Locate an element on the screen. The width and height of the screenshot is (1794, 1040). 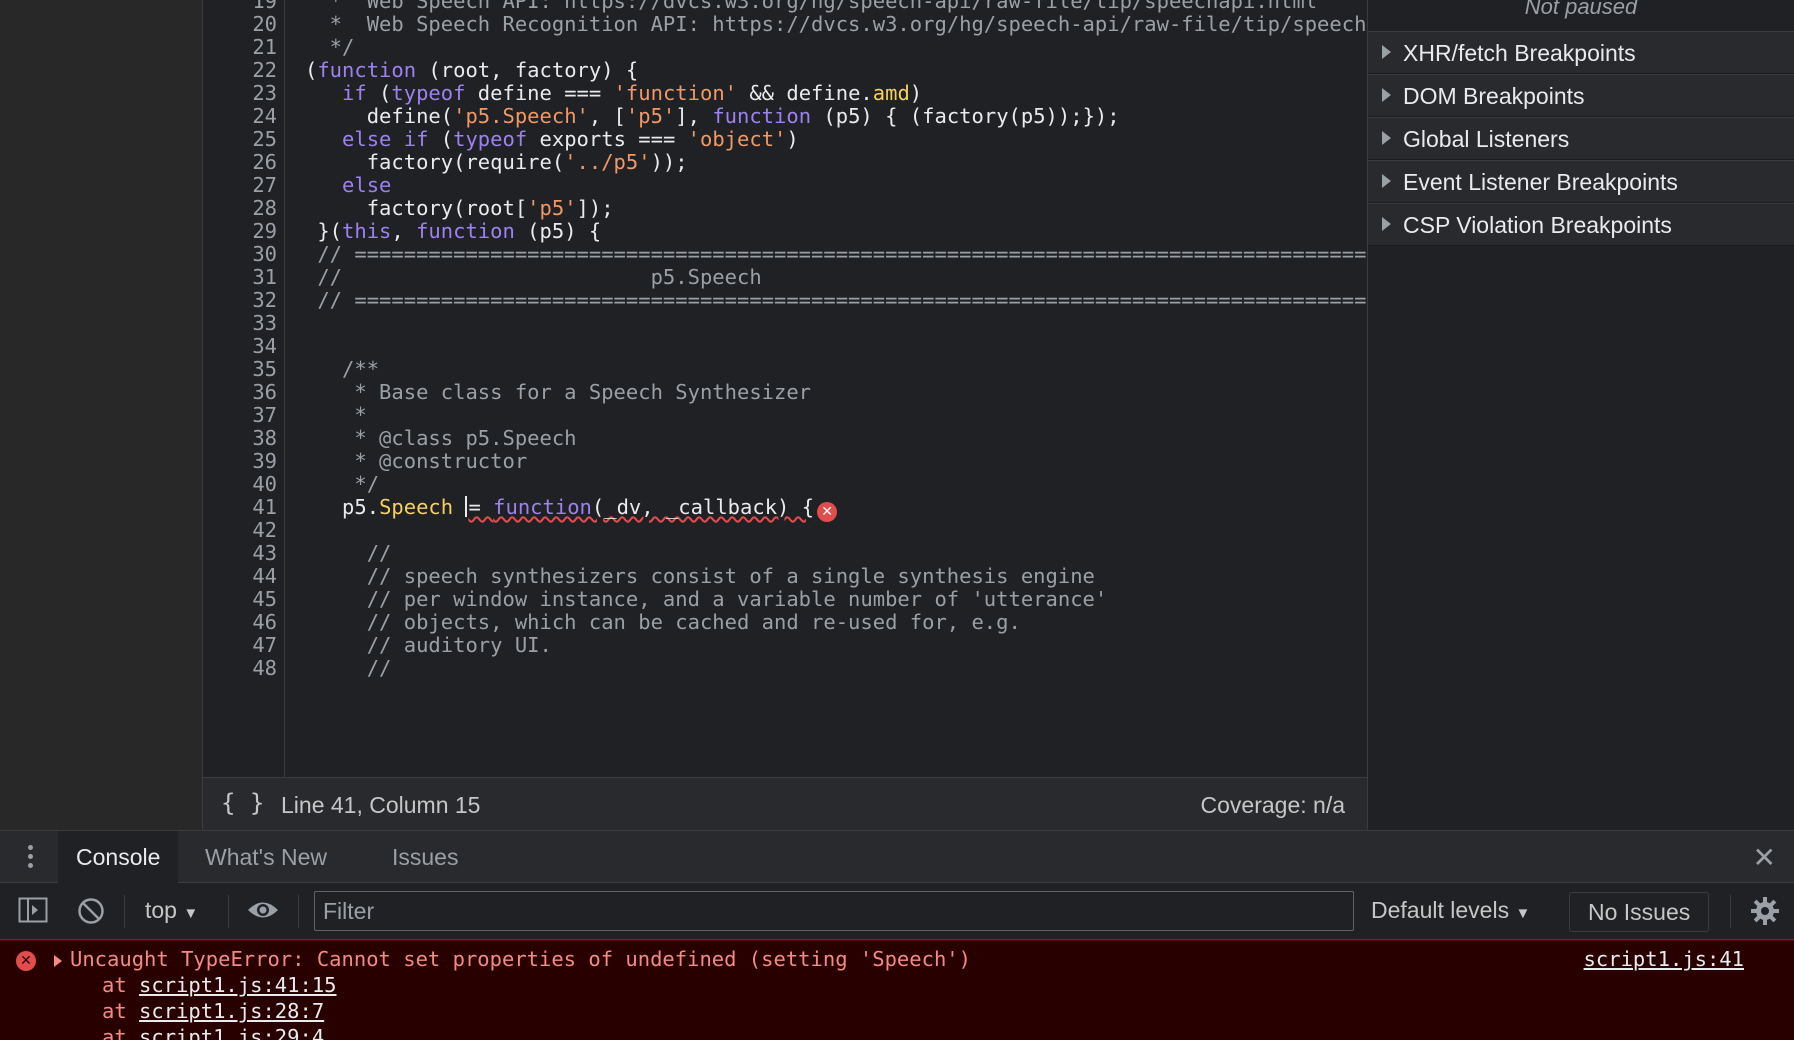
code-token: 'object' is located at coordinates (737, 139).